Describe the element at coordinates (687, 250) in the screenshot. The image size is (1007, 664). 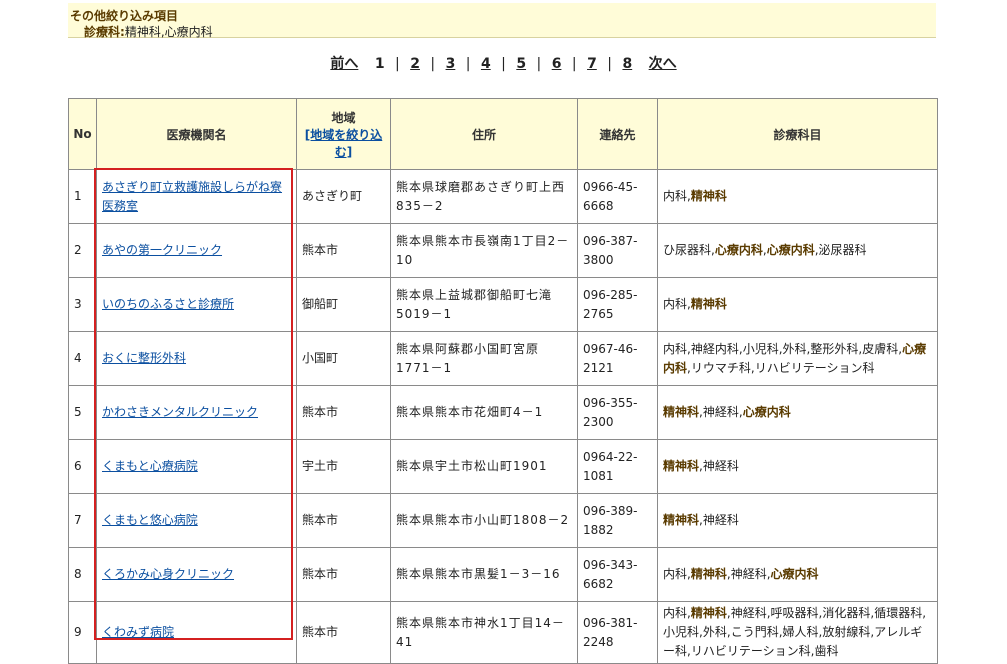
I see `department: ひ尿器科` at that location.